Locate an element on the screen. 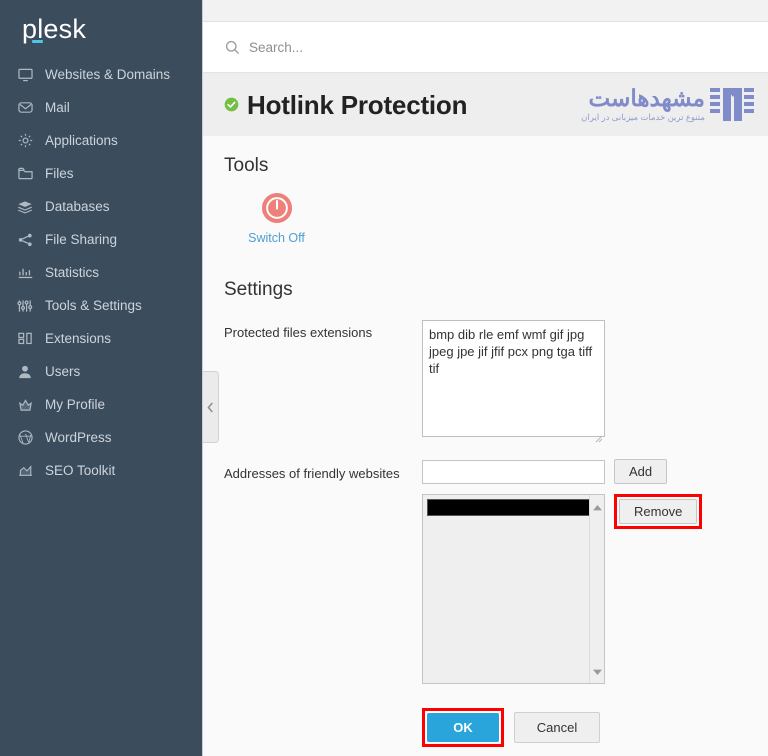  sidebar-item-label: File Sharing is located at coordinates (81, 239).